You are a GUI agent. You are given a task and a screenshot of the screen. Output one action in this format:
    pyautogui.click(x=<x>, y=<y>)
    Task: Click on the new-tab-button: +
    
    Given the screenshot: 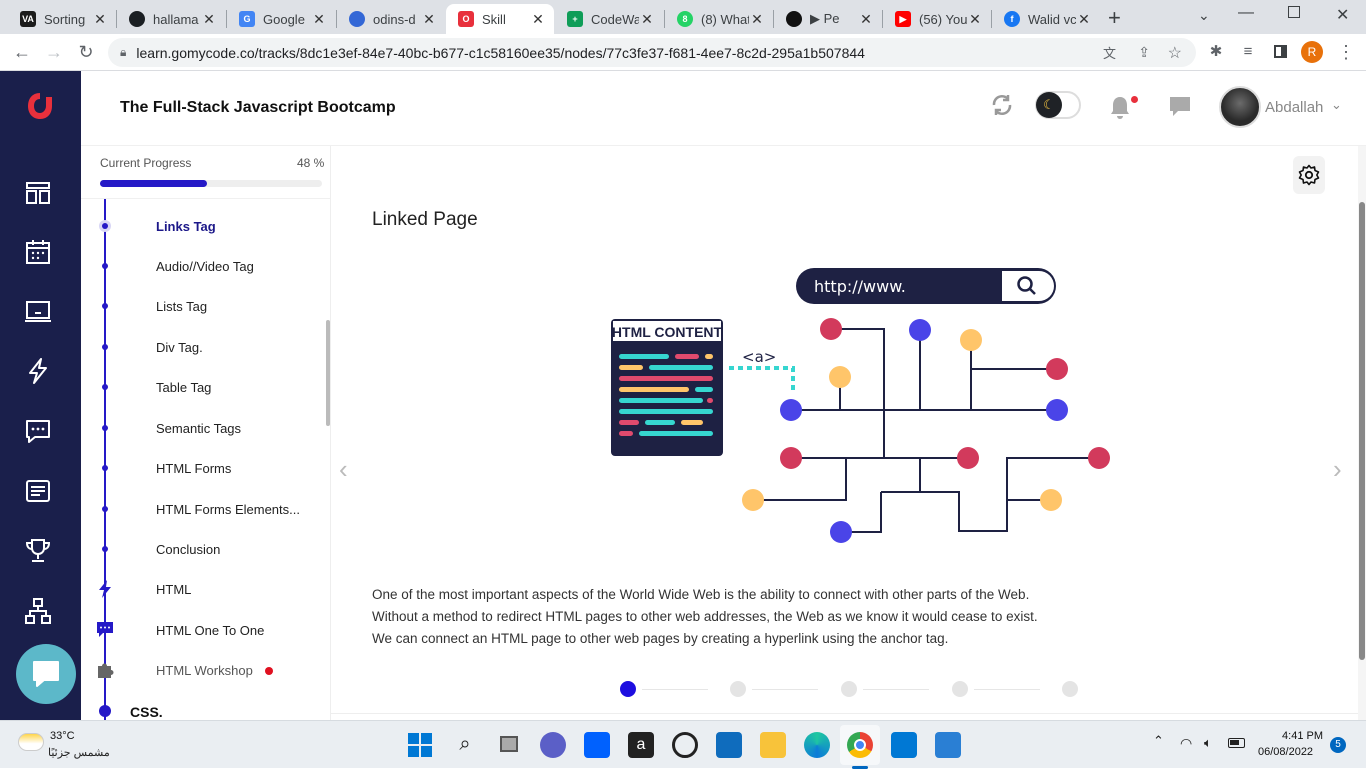 What is the action you would take?
    pyautogui.click(x=1114, y=18)
    